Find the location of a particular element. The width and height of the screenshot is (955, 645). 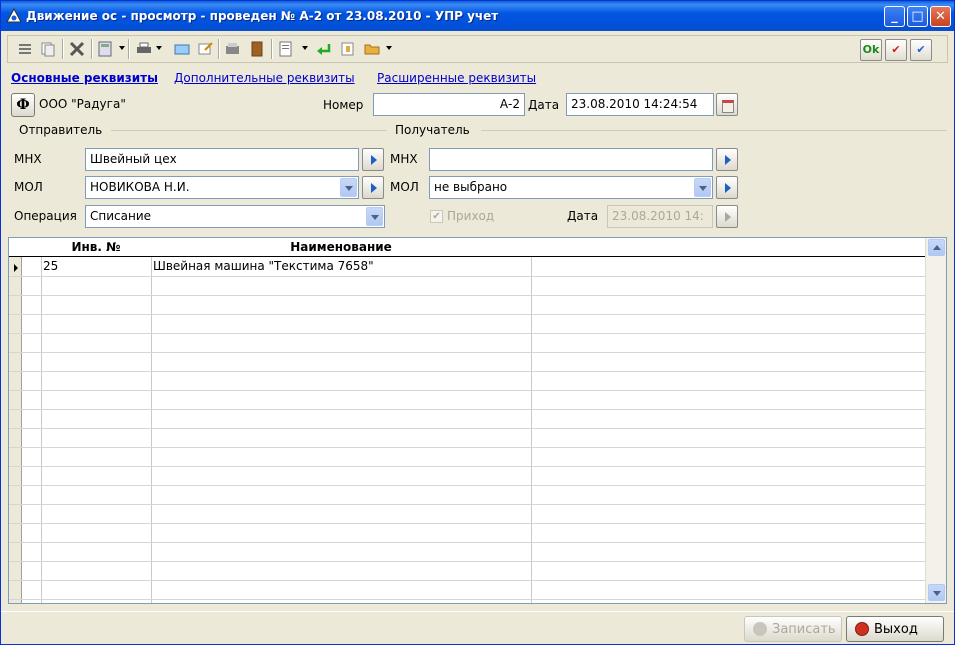

copy-icon is located at coordinates (48, 49).